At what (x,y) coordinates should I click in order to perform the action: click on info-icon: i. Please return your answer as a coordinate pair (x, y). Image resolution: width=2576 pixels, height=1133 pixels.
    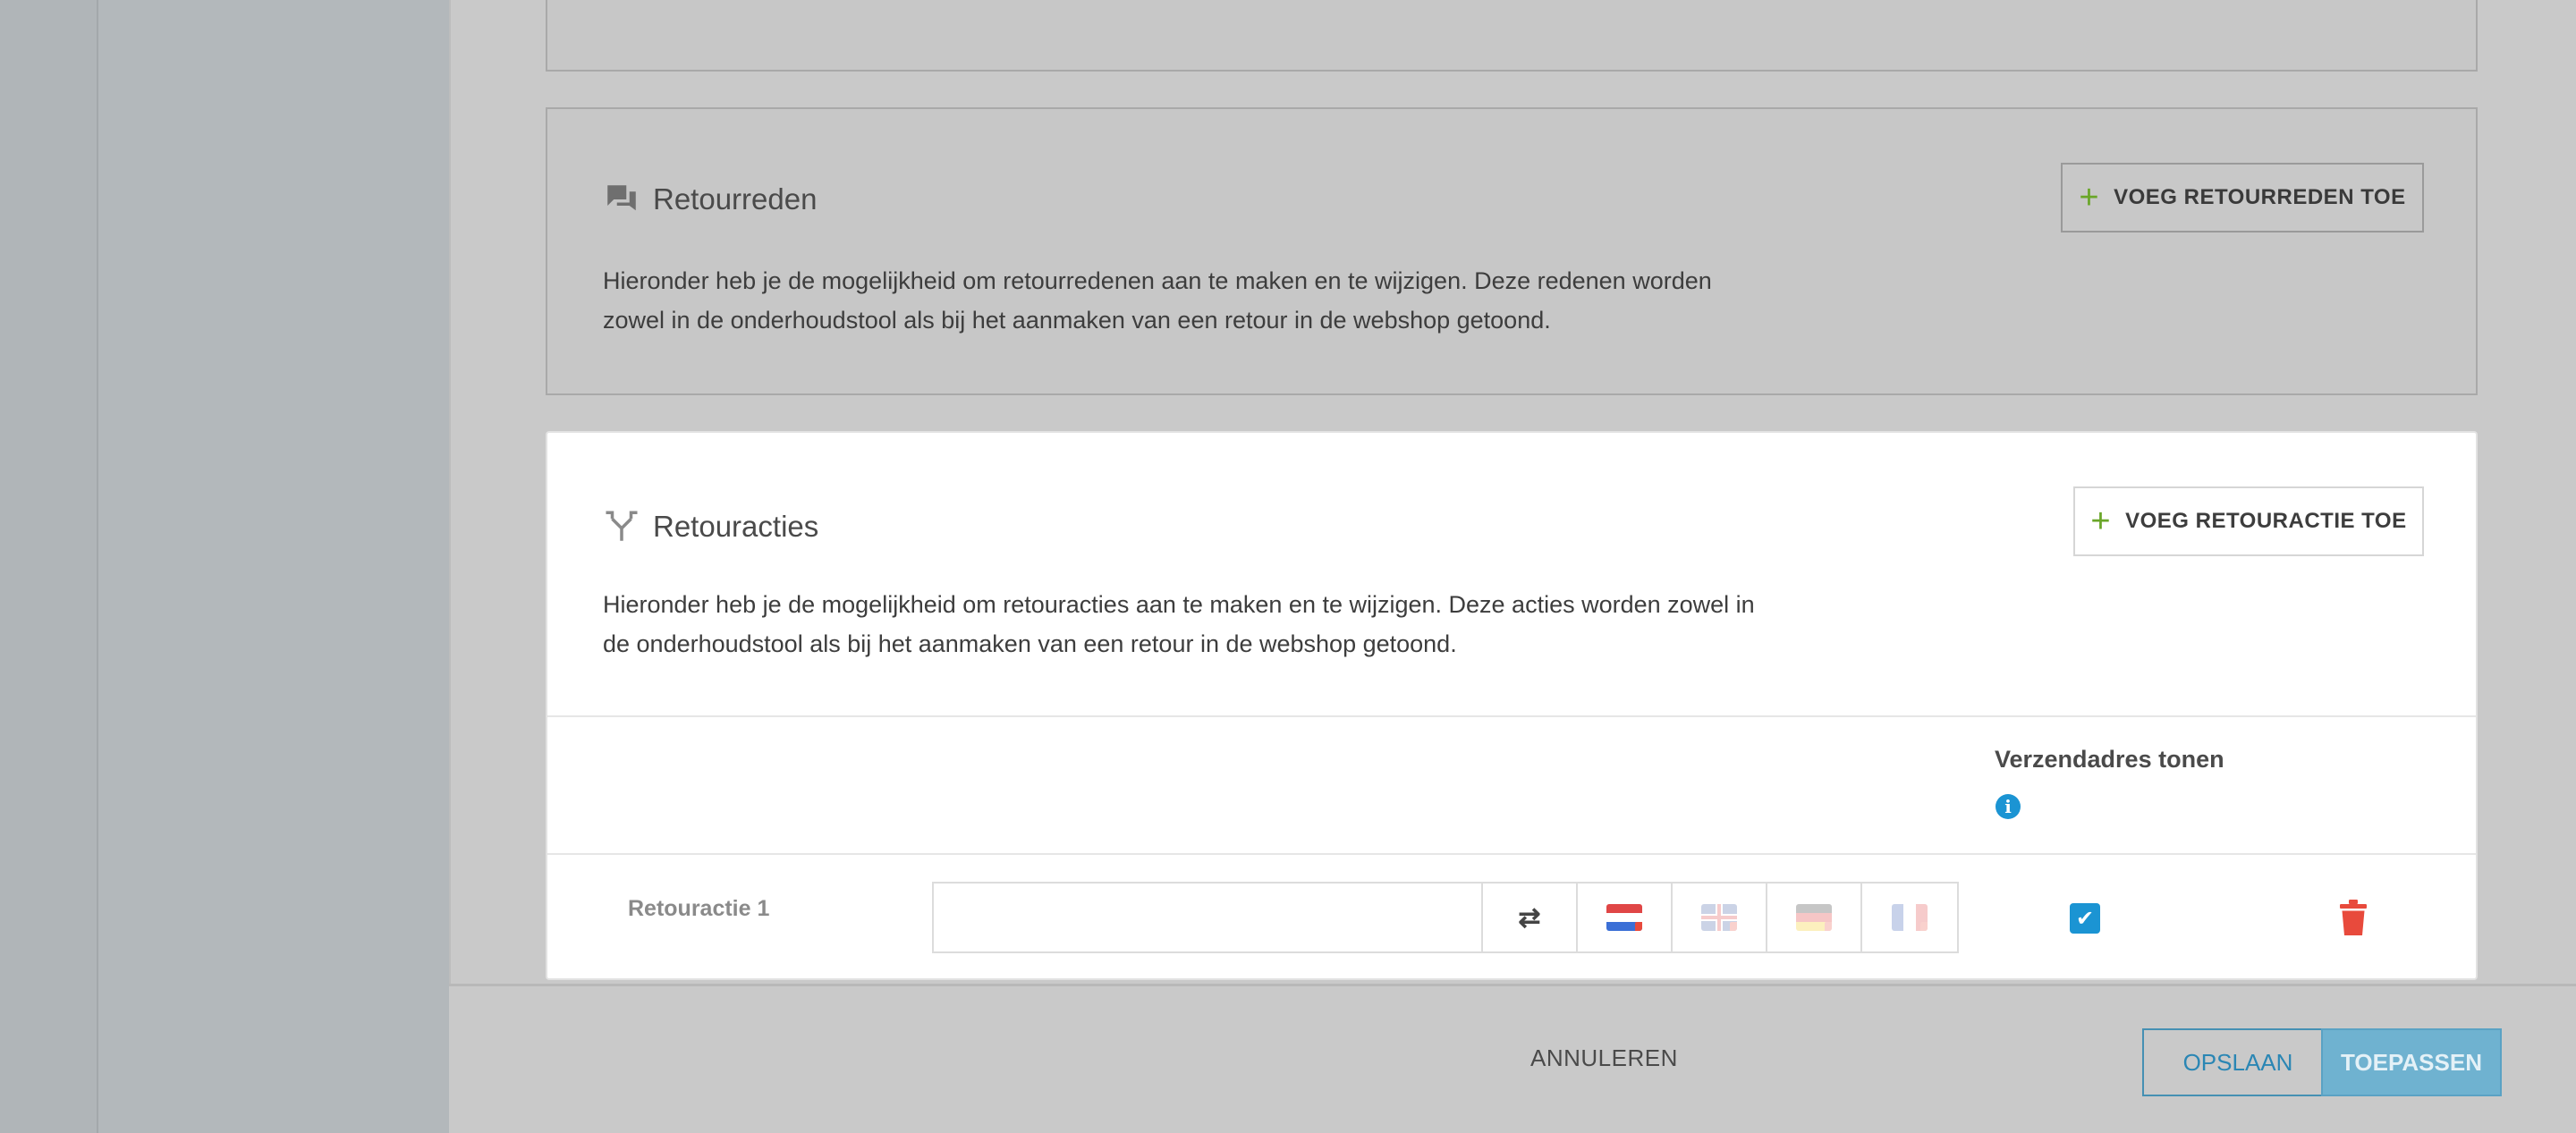
    Looking at the image, I should click on (2008, 806).